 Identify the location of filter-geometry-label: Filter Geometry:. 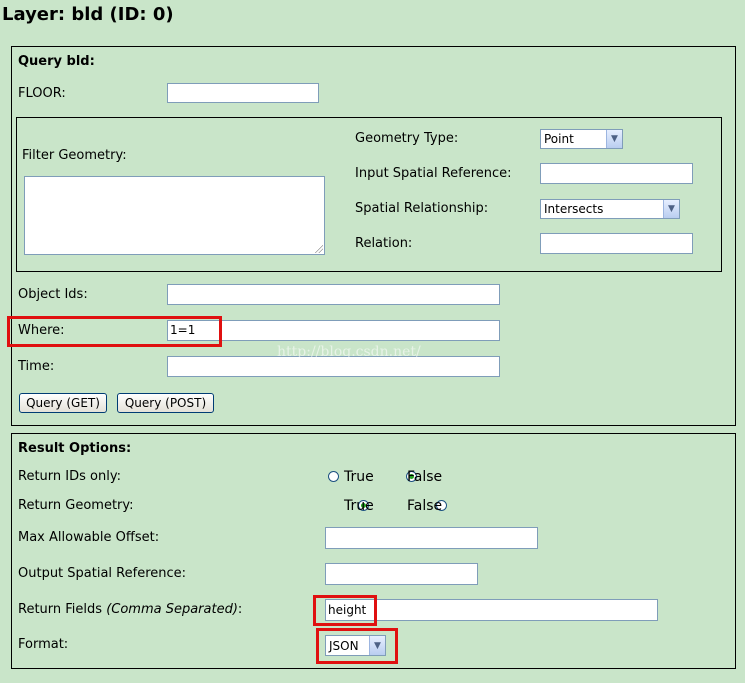
(74, 155).